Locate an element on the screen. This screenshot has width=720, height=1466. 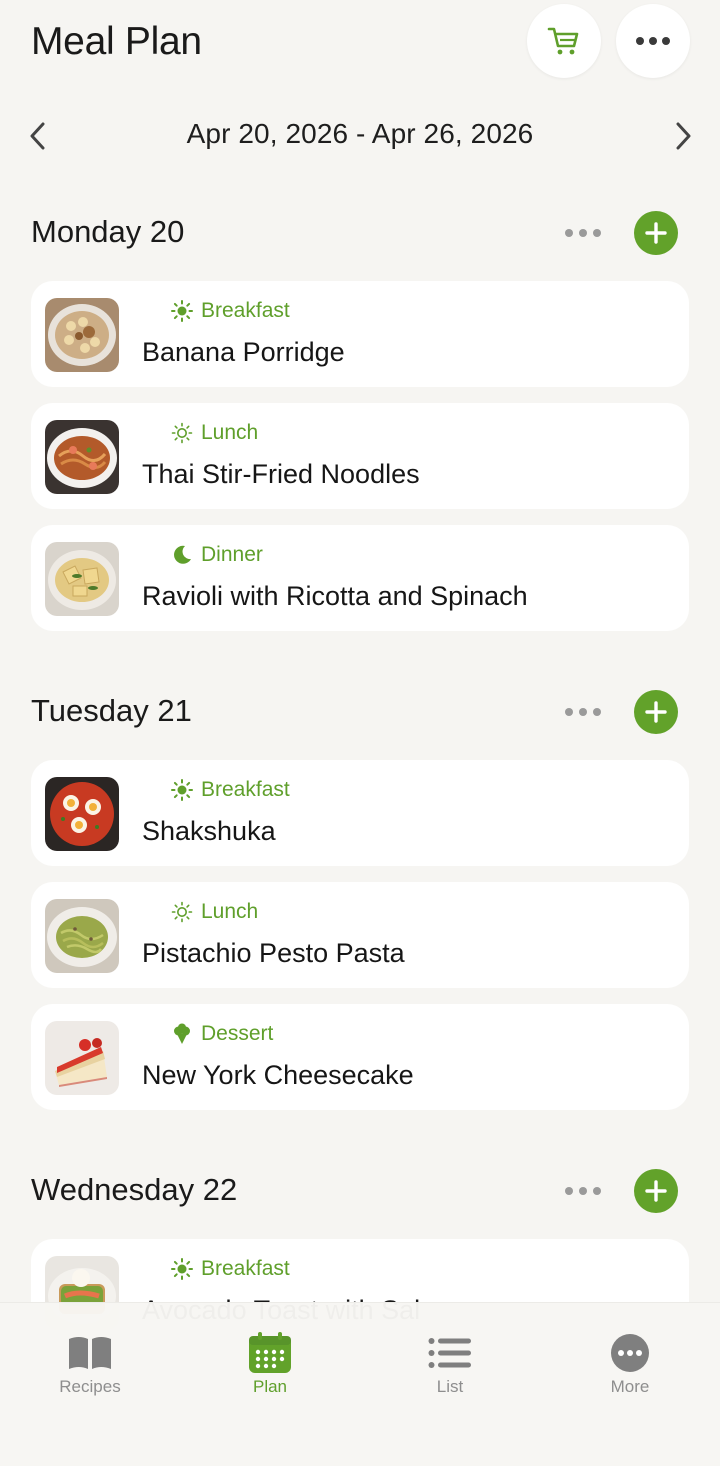
meal-name: Pistachio Pesto Pasta is located at coordinates (273, 953).